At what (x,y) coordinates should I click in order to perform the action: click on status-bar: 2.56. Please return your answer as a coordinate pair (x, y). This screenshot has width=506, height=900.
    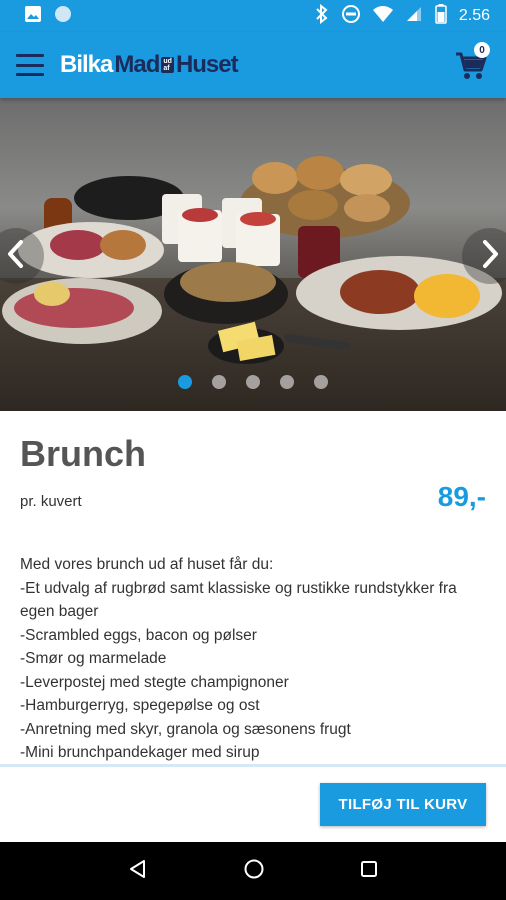
    Looking at the image, I should click on (253, 16).